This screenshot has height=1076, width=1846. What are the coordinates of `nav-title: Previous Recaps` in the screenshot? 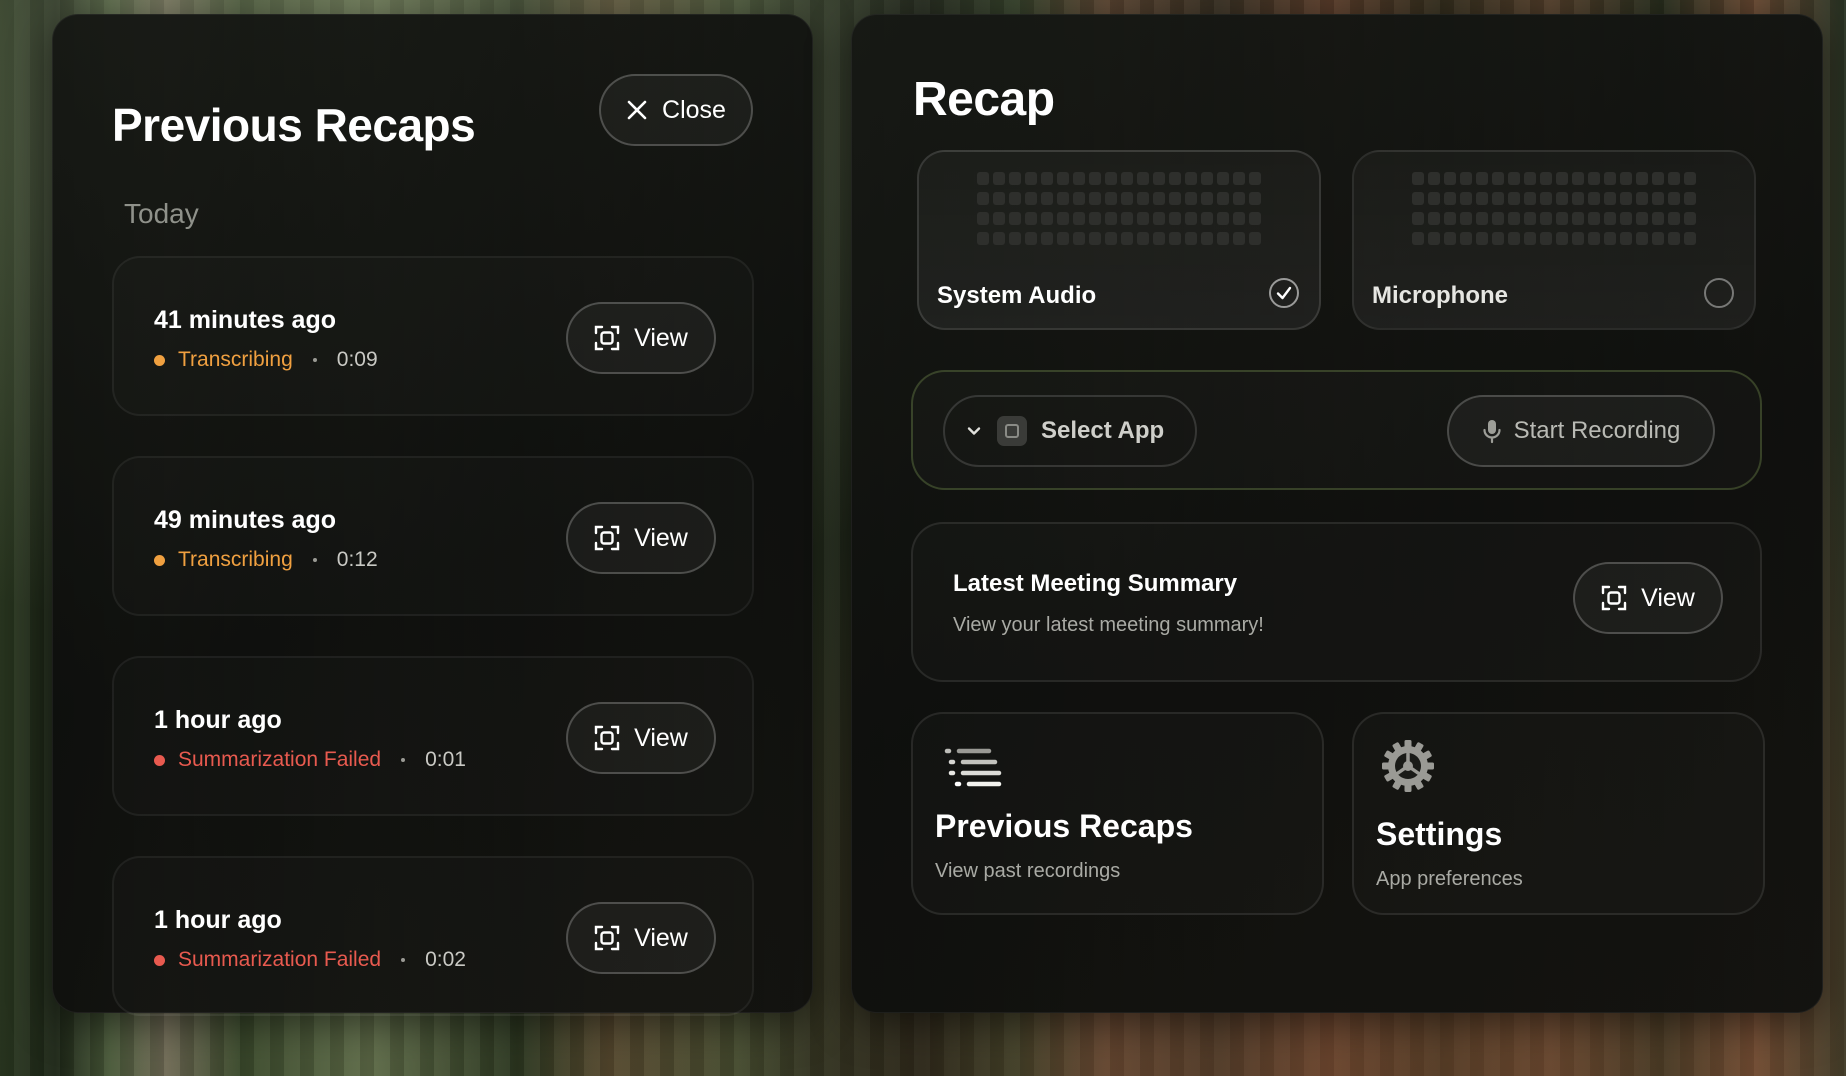 It's located at (1064, 826).